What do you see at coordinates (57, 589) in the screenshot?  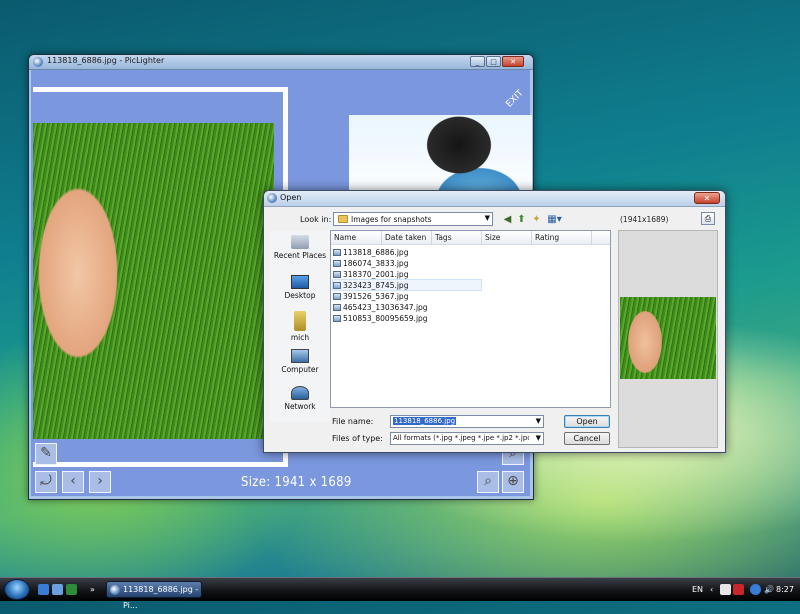 I see `quicklaunch-desktop-icon` at bounding box center [57, 589].